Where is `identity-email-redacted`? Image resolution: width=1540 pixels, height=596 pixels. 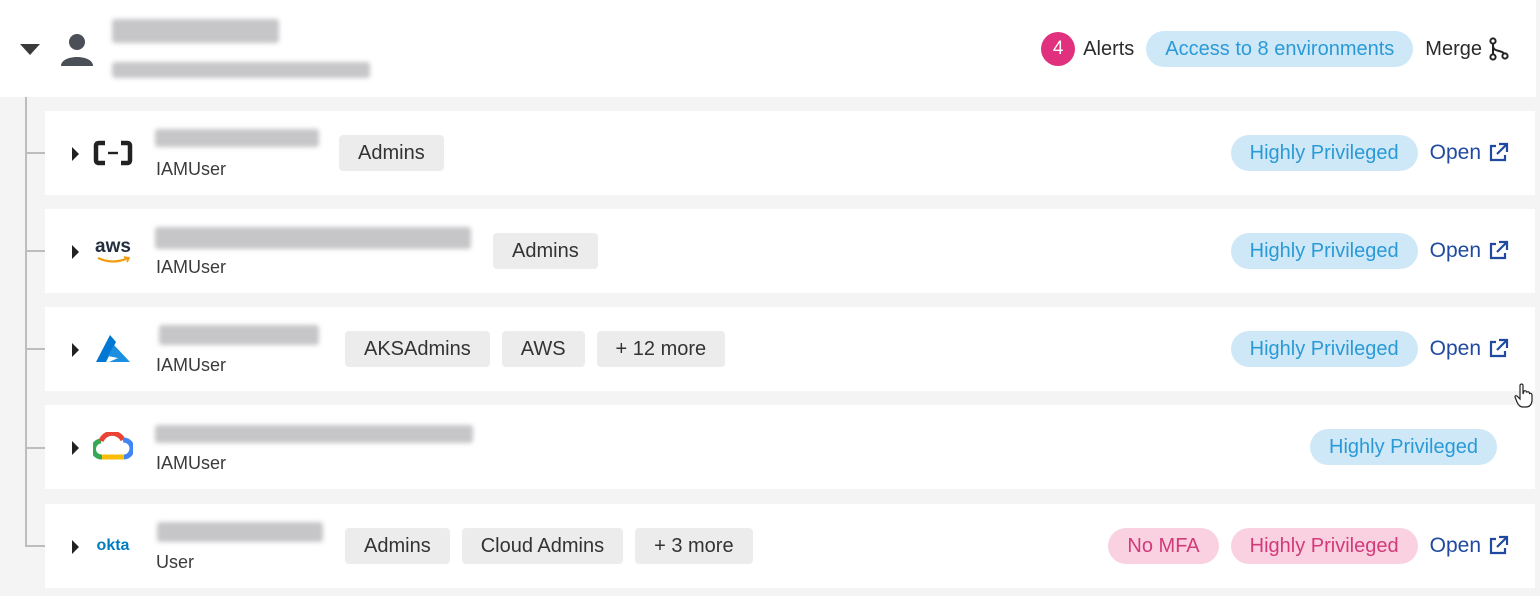
identity-email-redacted is located at coordinates (241, 70).